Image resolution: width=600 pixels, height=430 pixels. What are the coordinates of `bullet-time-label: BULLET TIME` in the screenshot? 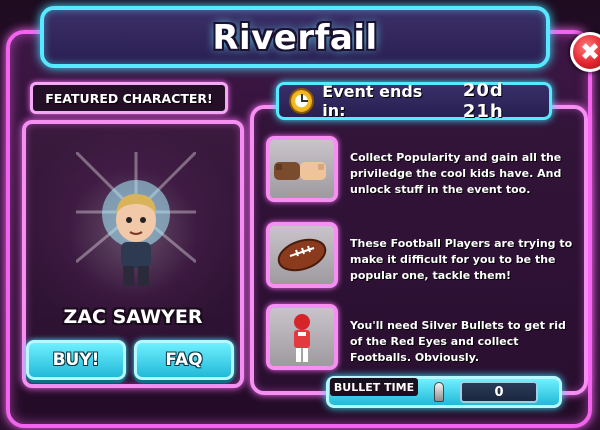 It's located at (374, 387).